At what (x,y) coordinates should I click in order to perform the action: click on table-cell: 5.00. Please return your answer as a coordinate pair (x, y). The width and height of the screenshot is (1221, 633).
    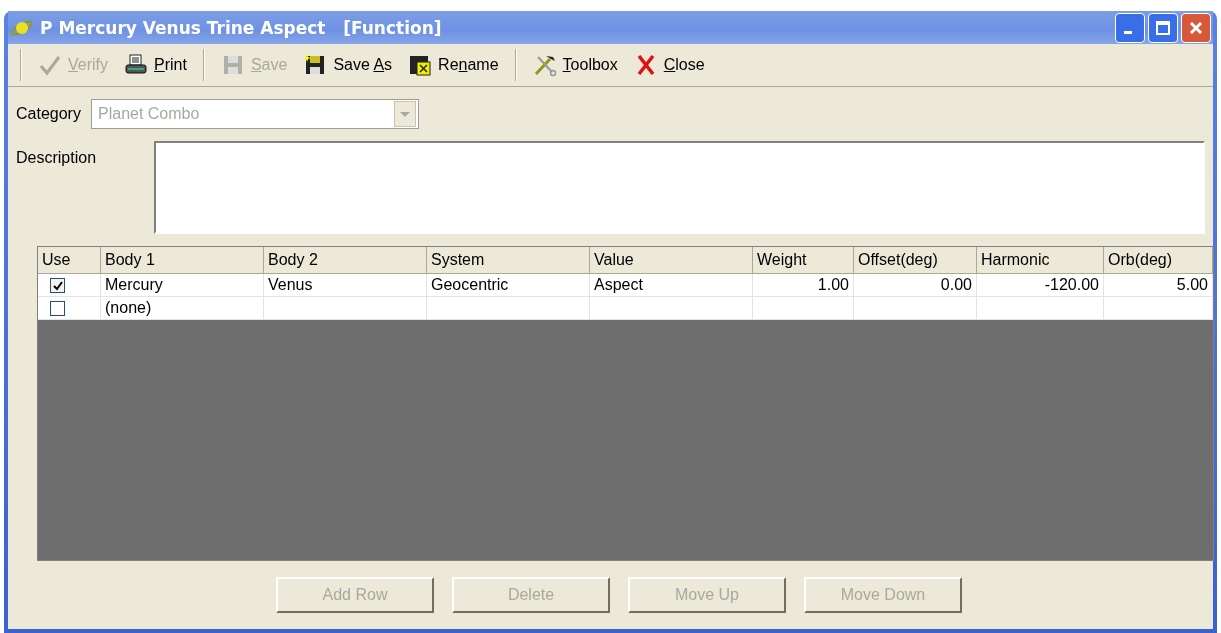
    Looking at the image, I should click on (1192, 284).